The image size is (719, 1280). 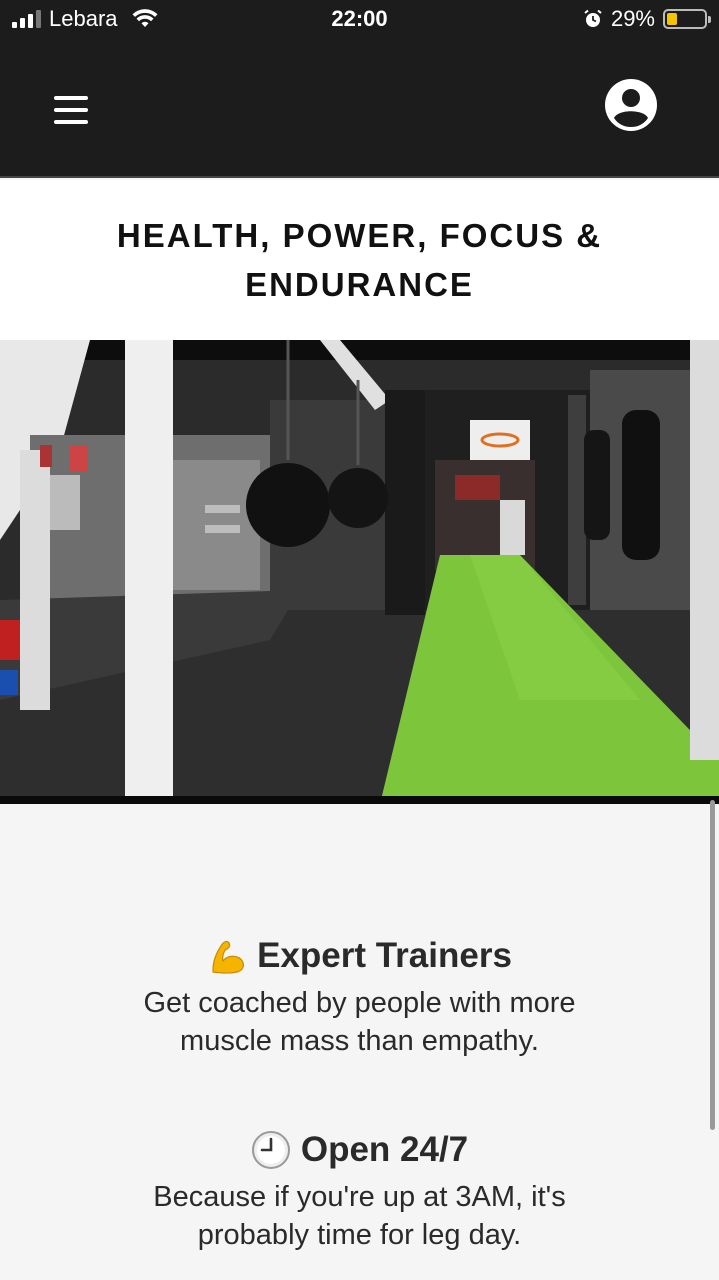 I want to click on feature-title: Open 24/7, so click(x=359, y=1150).